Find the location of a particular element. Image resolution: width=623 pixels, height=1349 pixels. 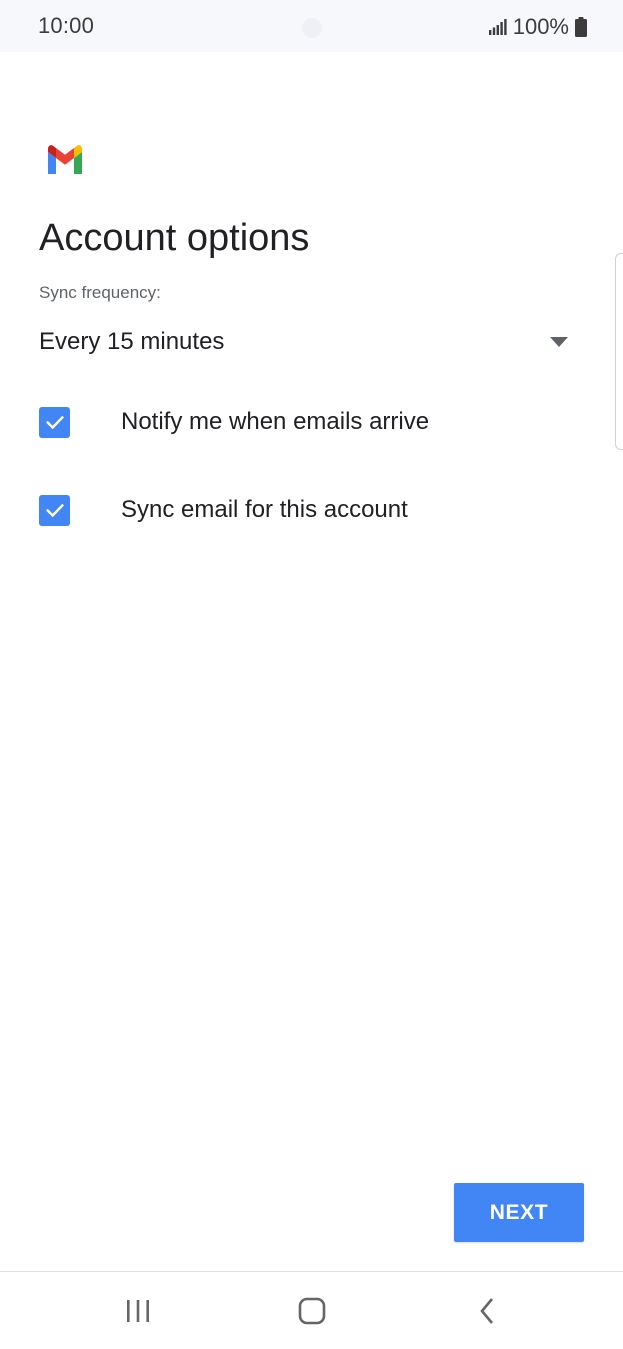

navigation-bar is located at coordinates (311, 1310).